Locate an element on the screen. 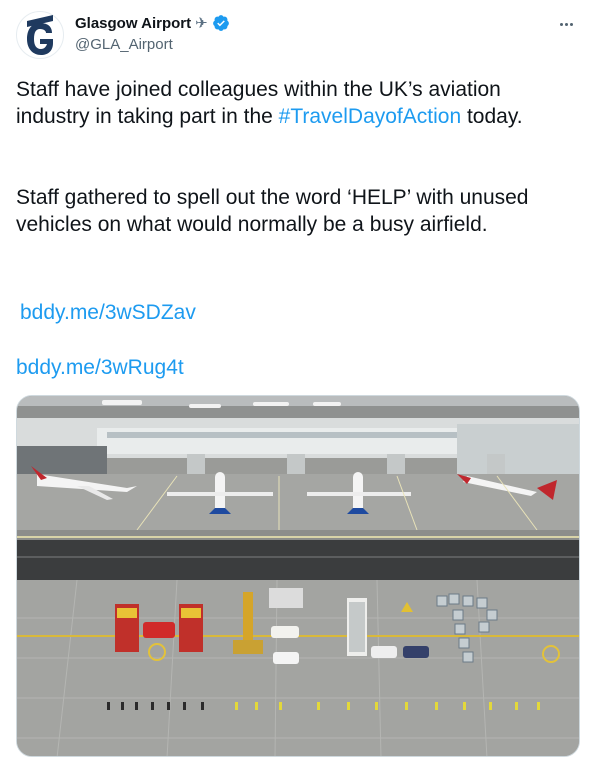 The width and height of the screenshot is (597, 773). airplane-emoji-icon: ✈ is located at coordinates (201, 23).